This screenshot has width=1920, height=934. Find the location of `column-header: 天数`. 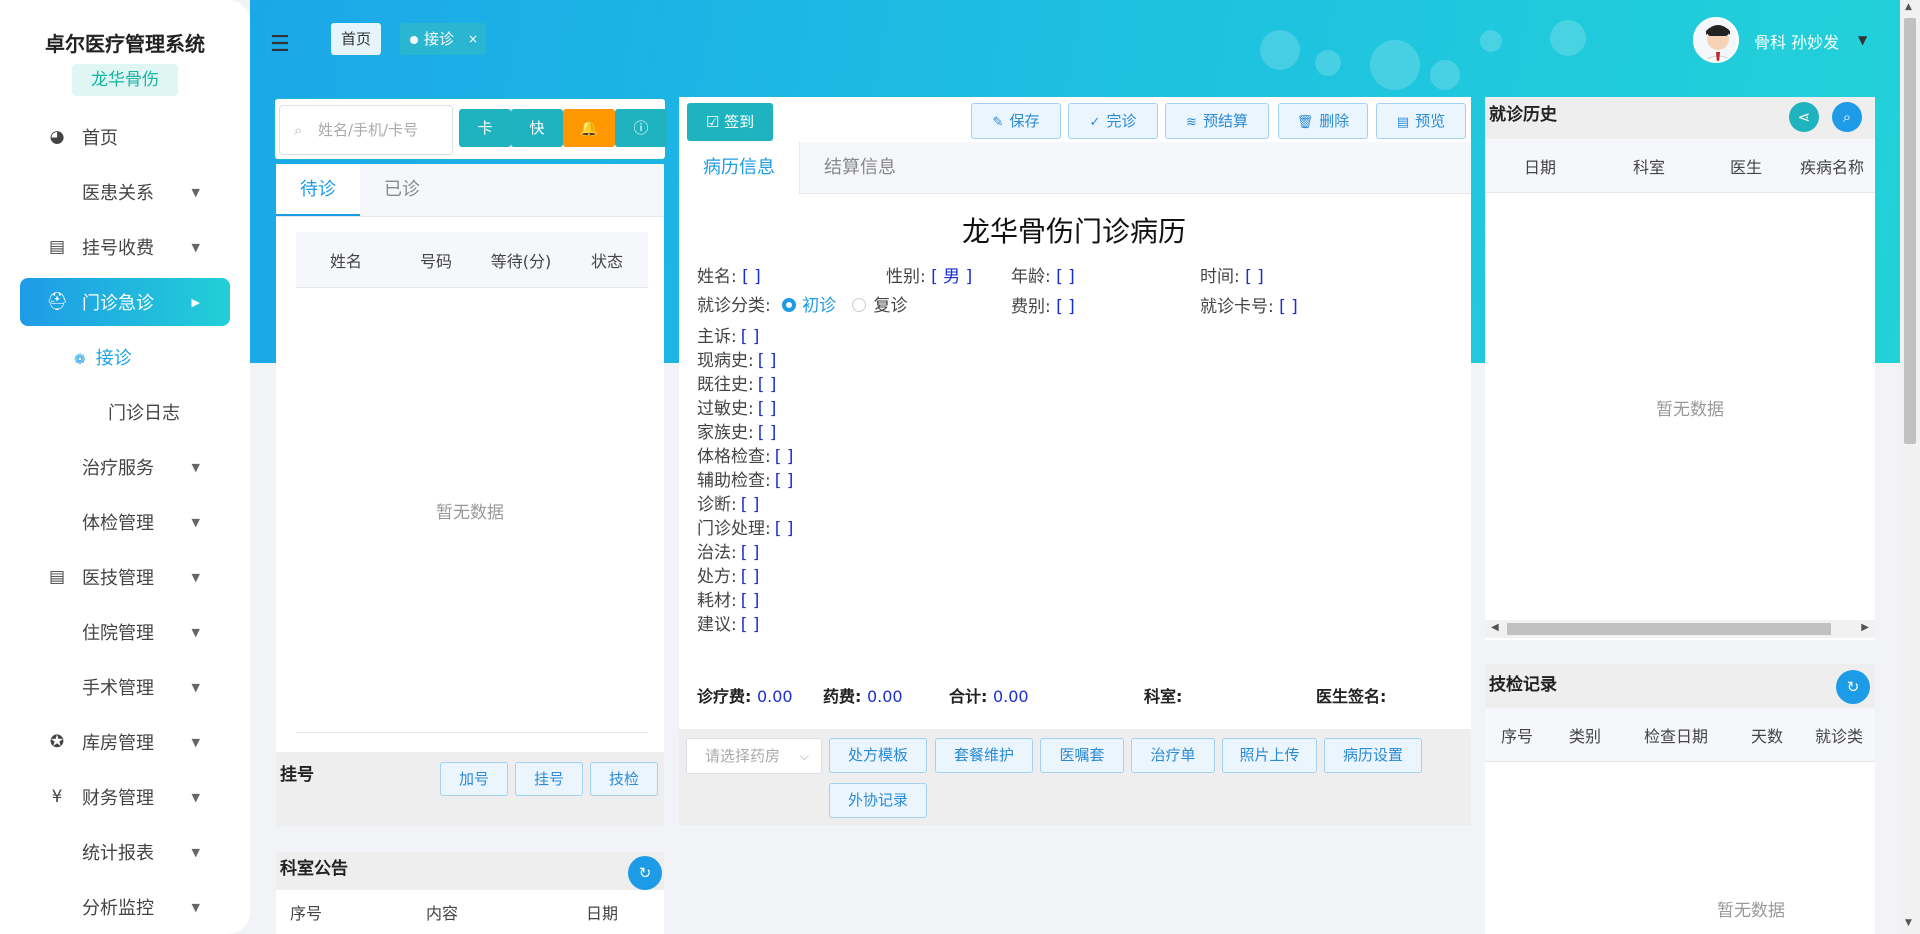

column-header: 天数 is located at coordinates (1766, 736).